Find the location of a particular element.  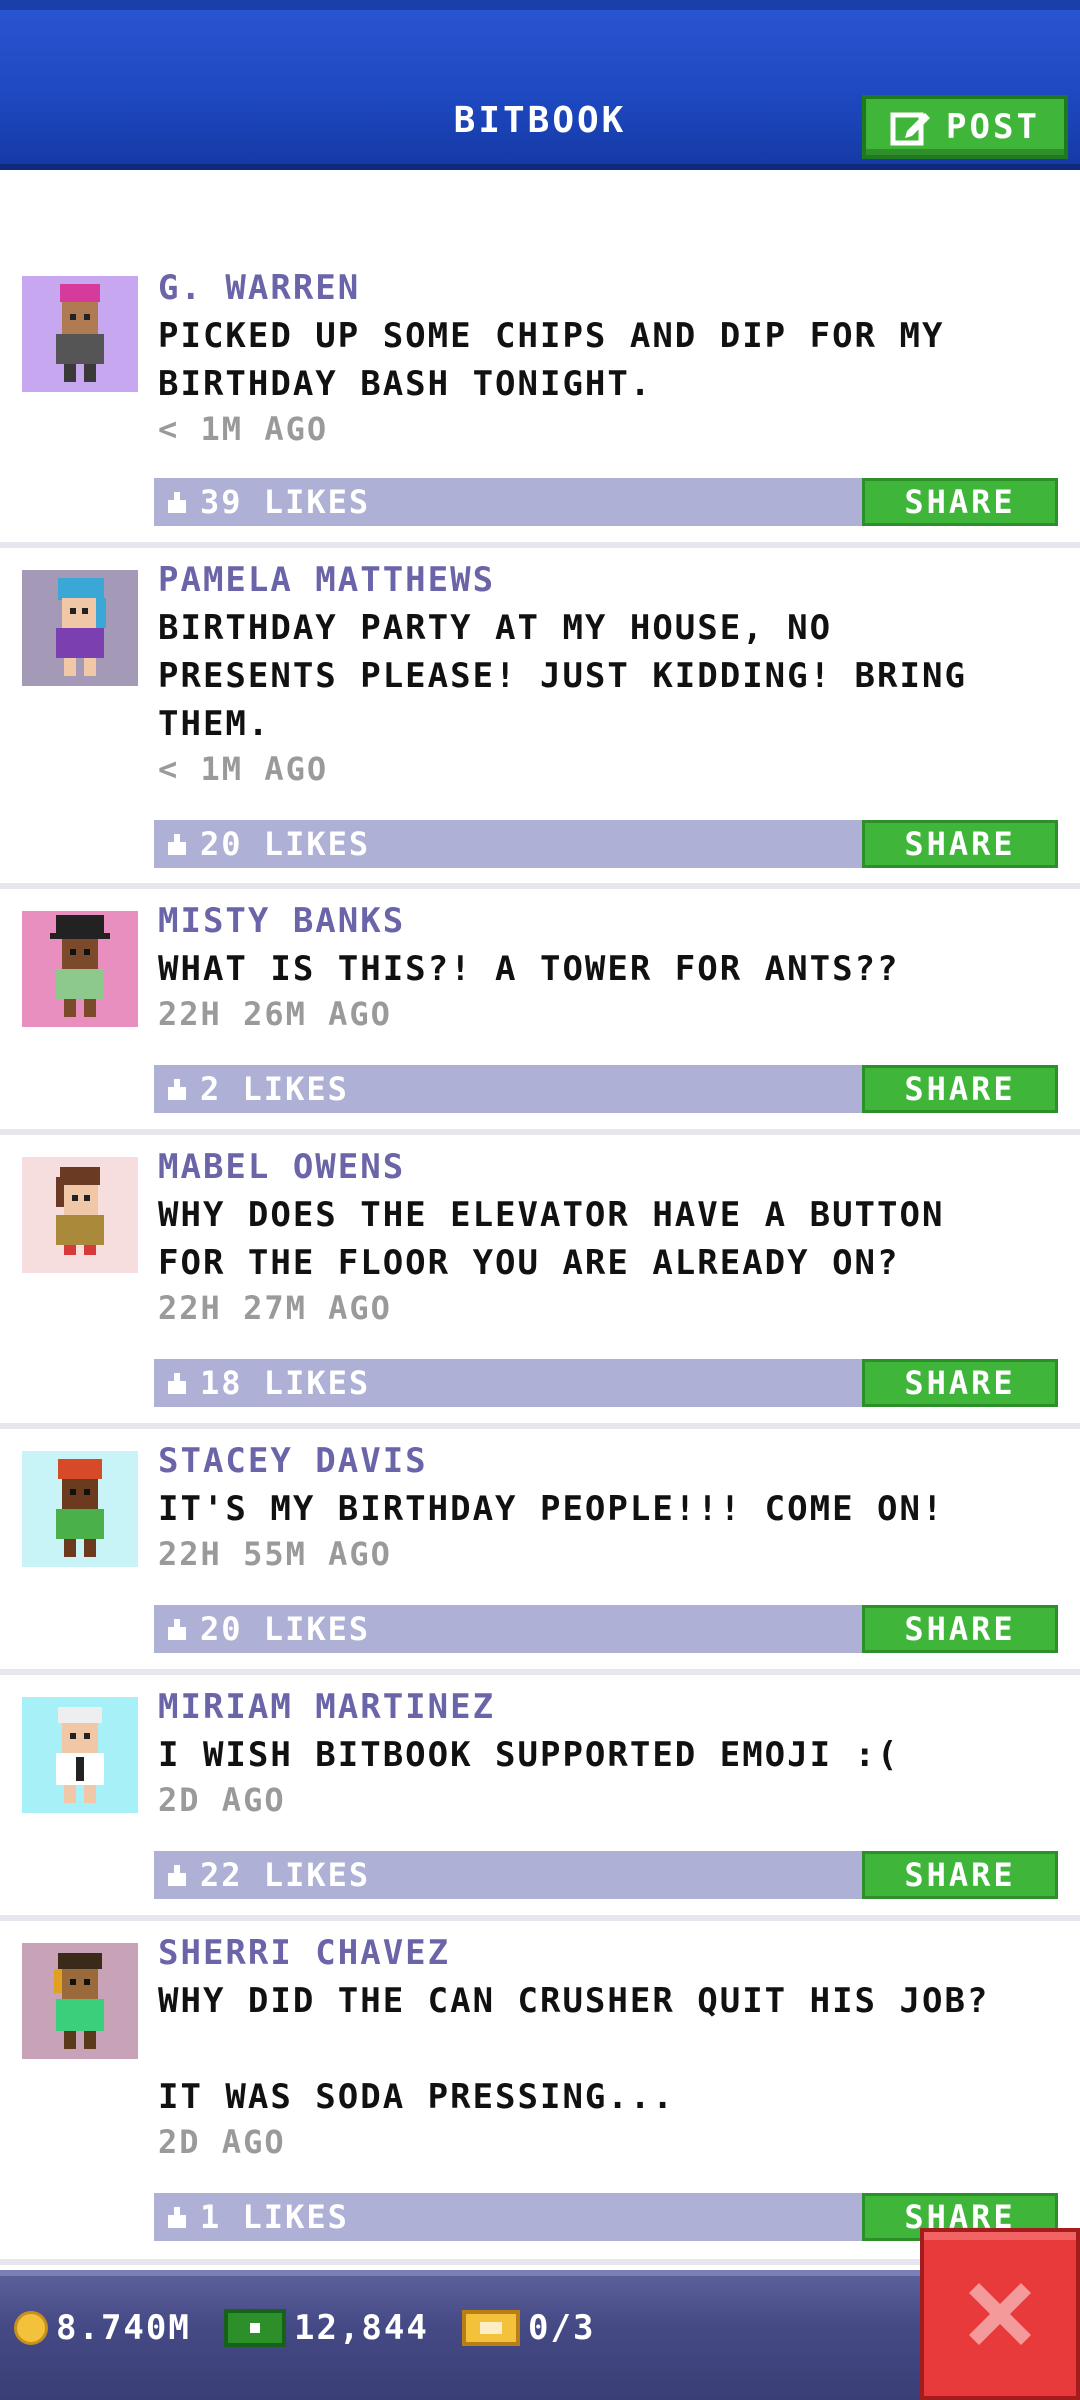

post-button: POST is located at coordinates (965, 127).